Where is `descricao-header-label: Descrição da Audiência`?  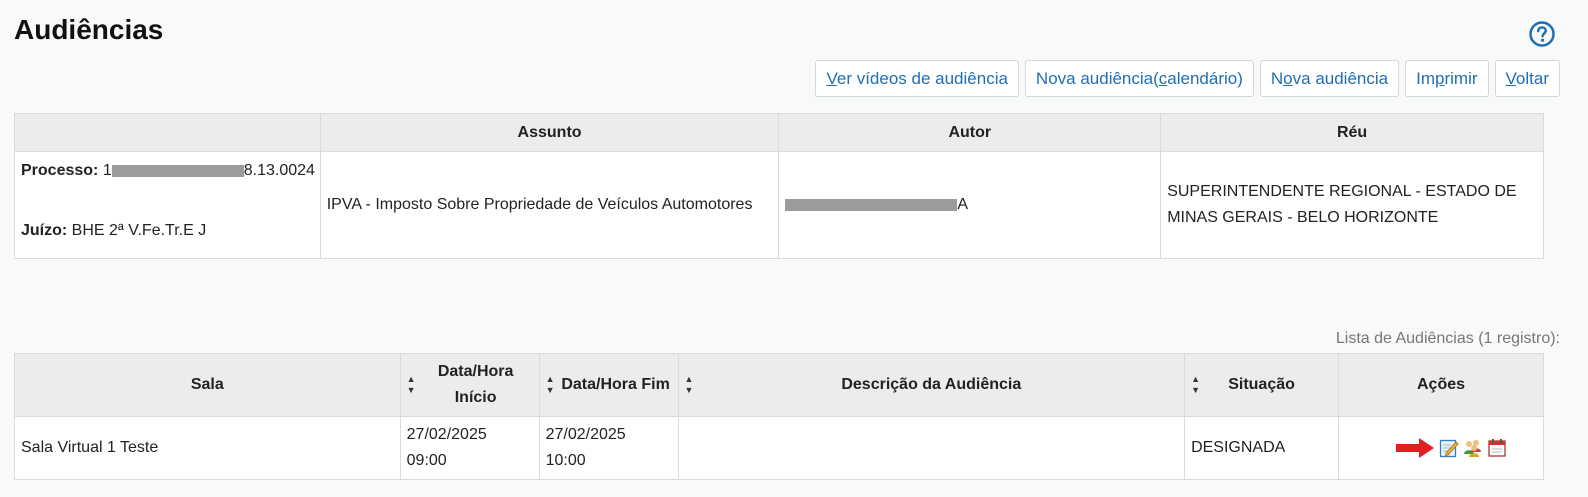
descricao-header-label: Descrição da Audiência is located at coordinates (931, 384).